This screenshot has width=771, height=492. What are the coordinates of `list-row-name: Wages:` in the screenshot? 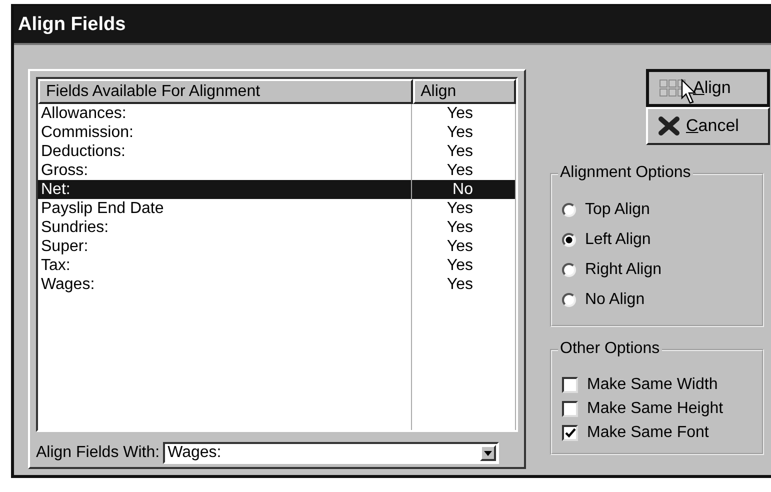 It's located at (225, 284).